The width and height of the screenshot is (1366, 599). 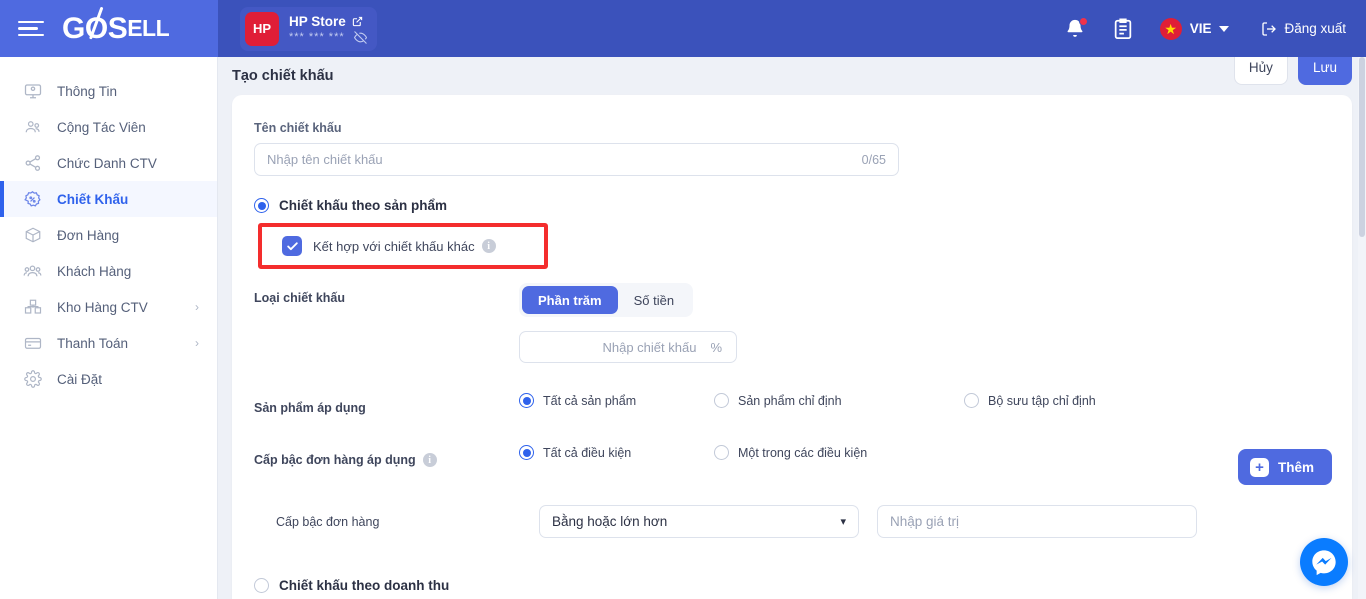 I want to click on eye-off-icon, so click(x=360, y=37).